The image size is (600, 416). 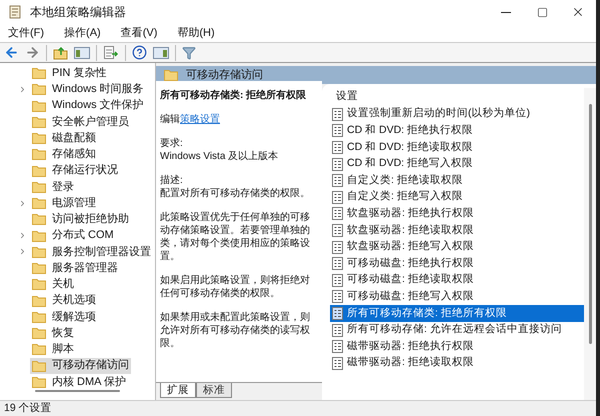 I want to click on menu-item: 操作(A), so click(x=82, y=33).